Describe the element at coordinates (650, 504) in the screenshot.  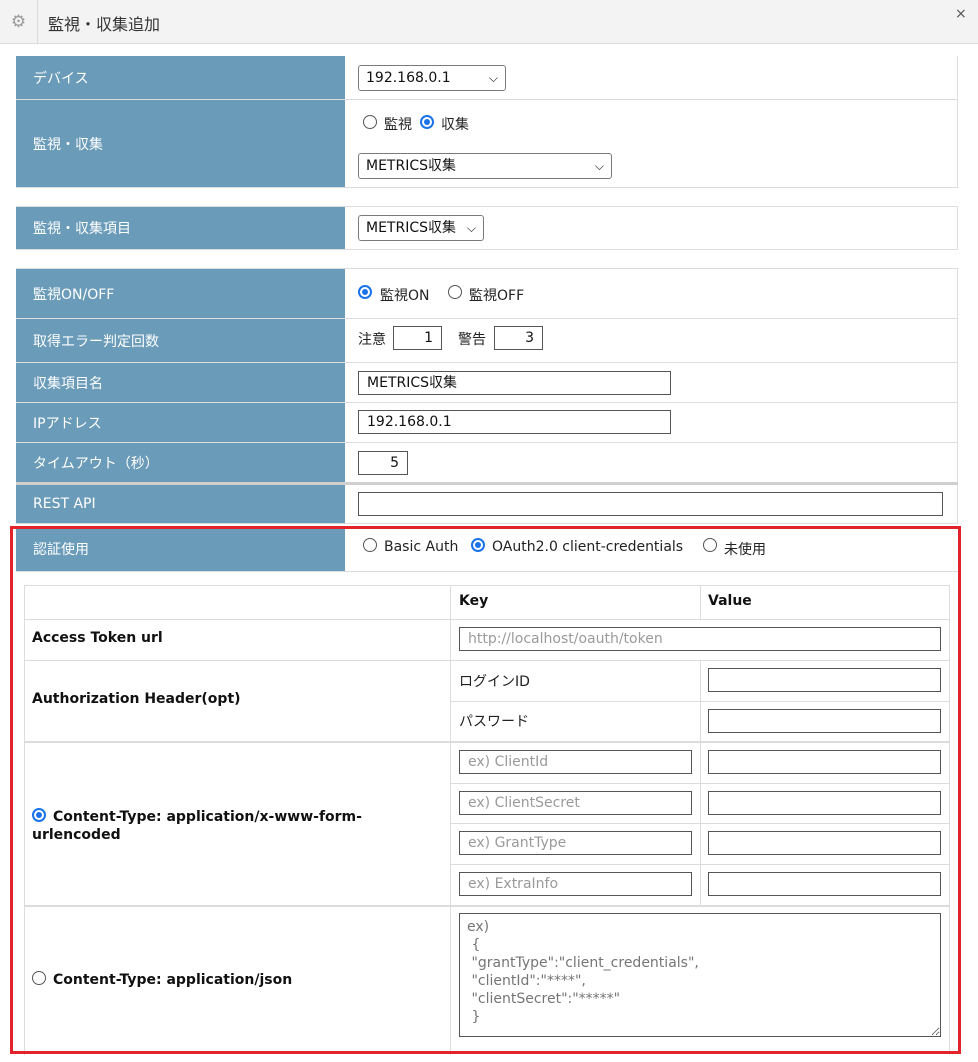
I see `rest-api-input` at that location.